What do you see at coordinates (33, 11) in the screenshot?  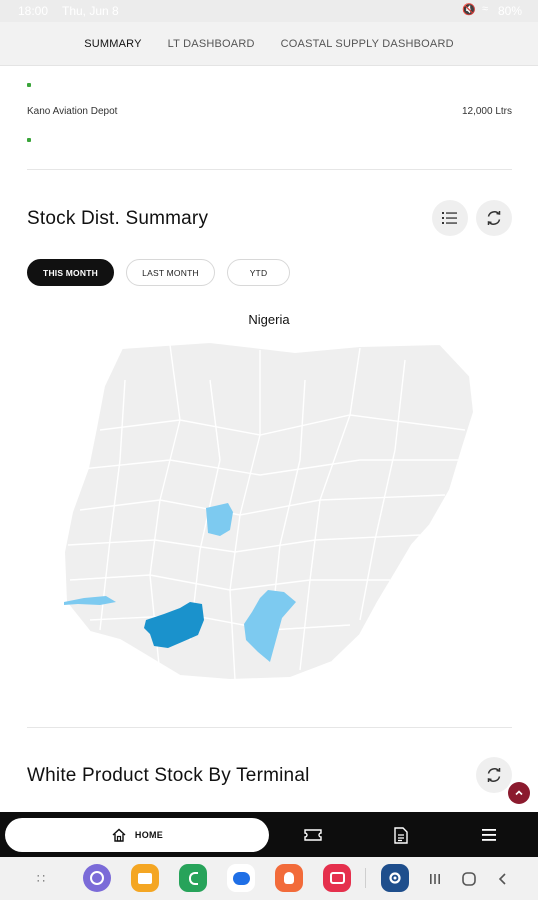 I see `status-time: 18:00` at bounding box center [33, 11].